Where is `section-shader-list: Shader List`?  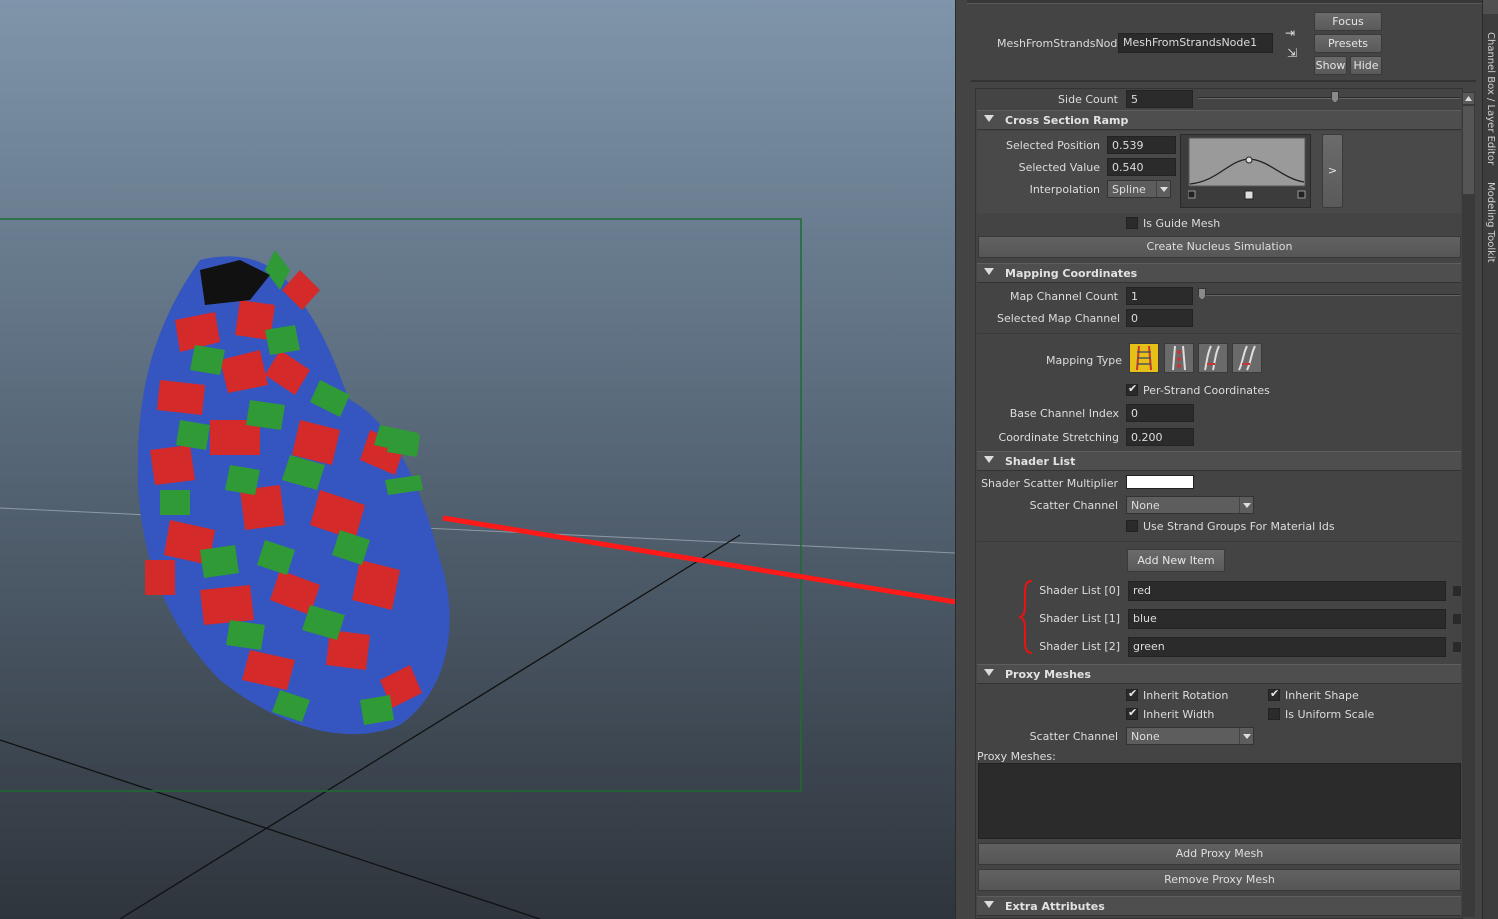
section-shader-list: Shader List is located at coordinates (1219, 461).